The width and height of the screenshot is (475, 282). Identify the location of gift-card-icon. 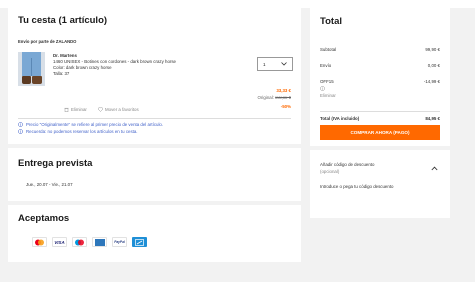
(139, 242).